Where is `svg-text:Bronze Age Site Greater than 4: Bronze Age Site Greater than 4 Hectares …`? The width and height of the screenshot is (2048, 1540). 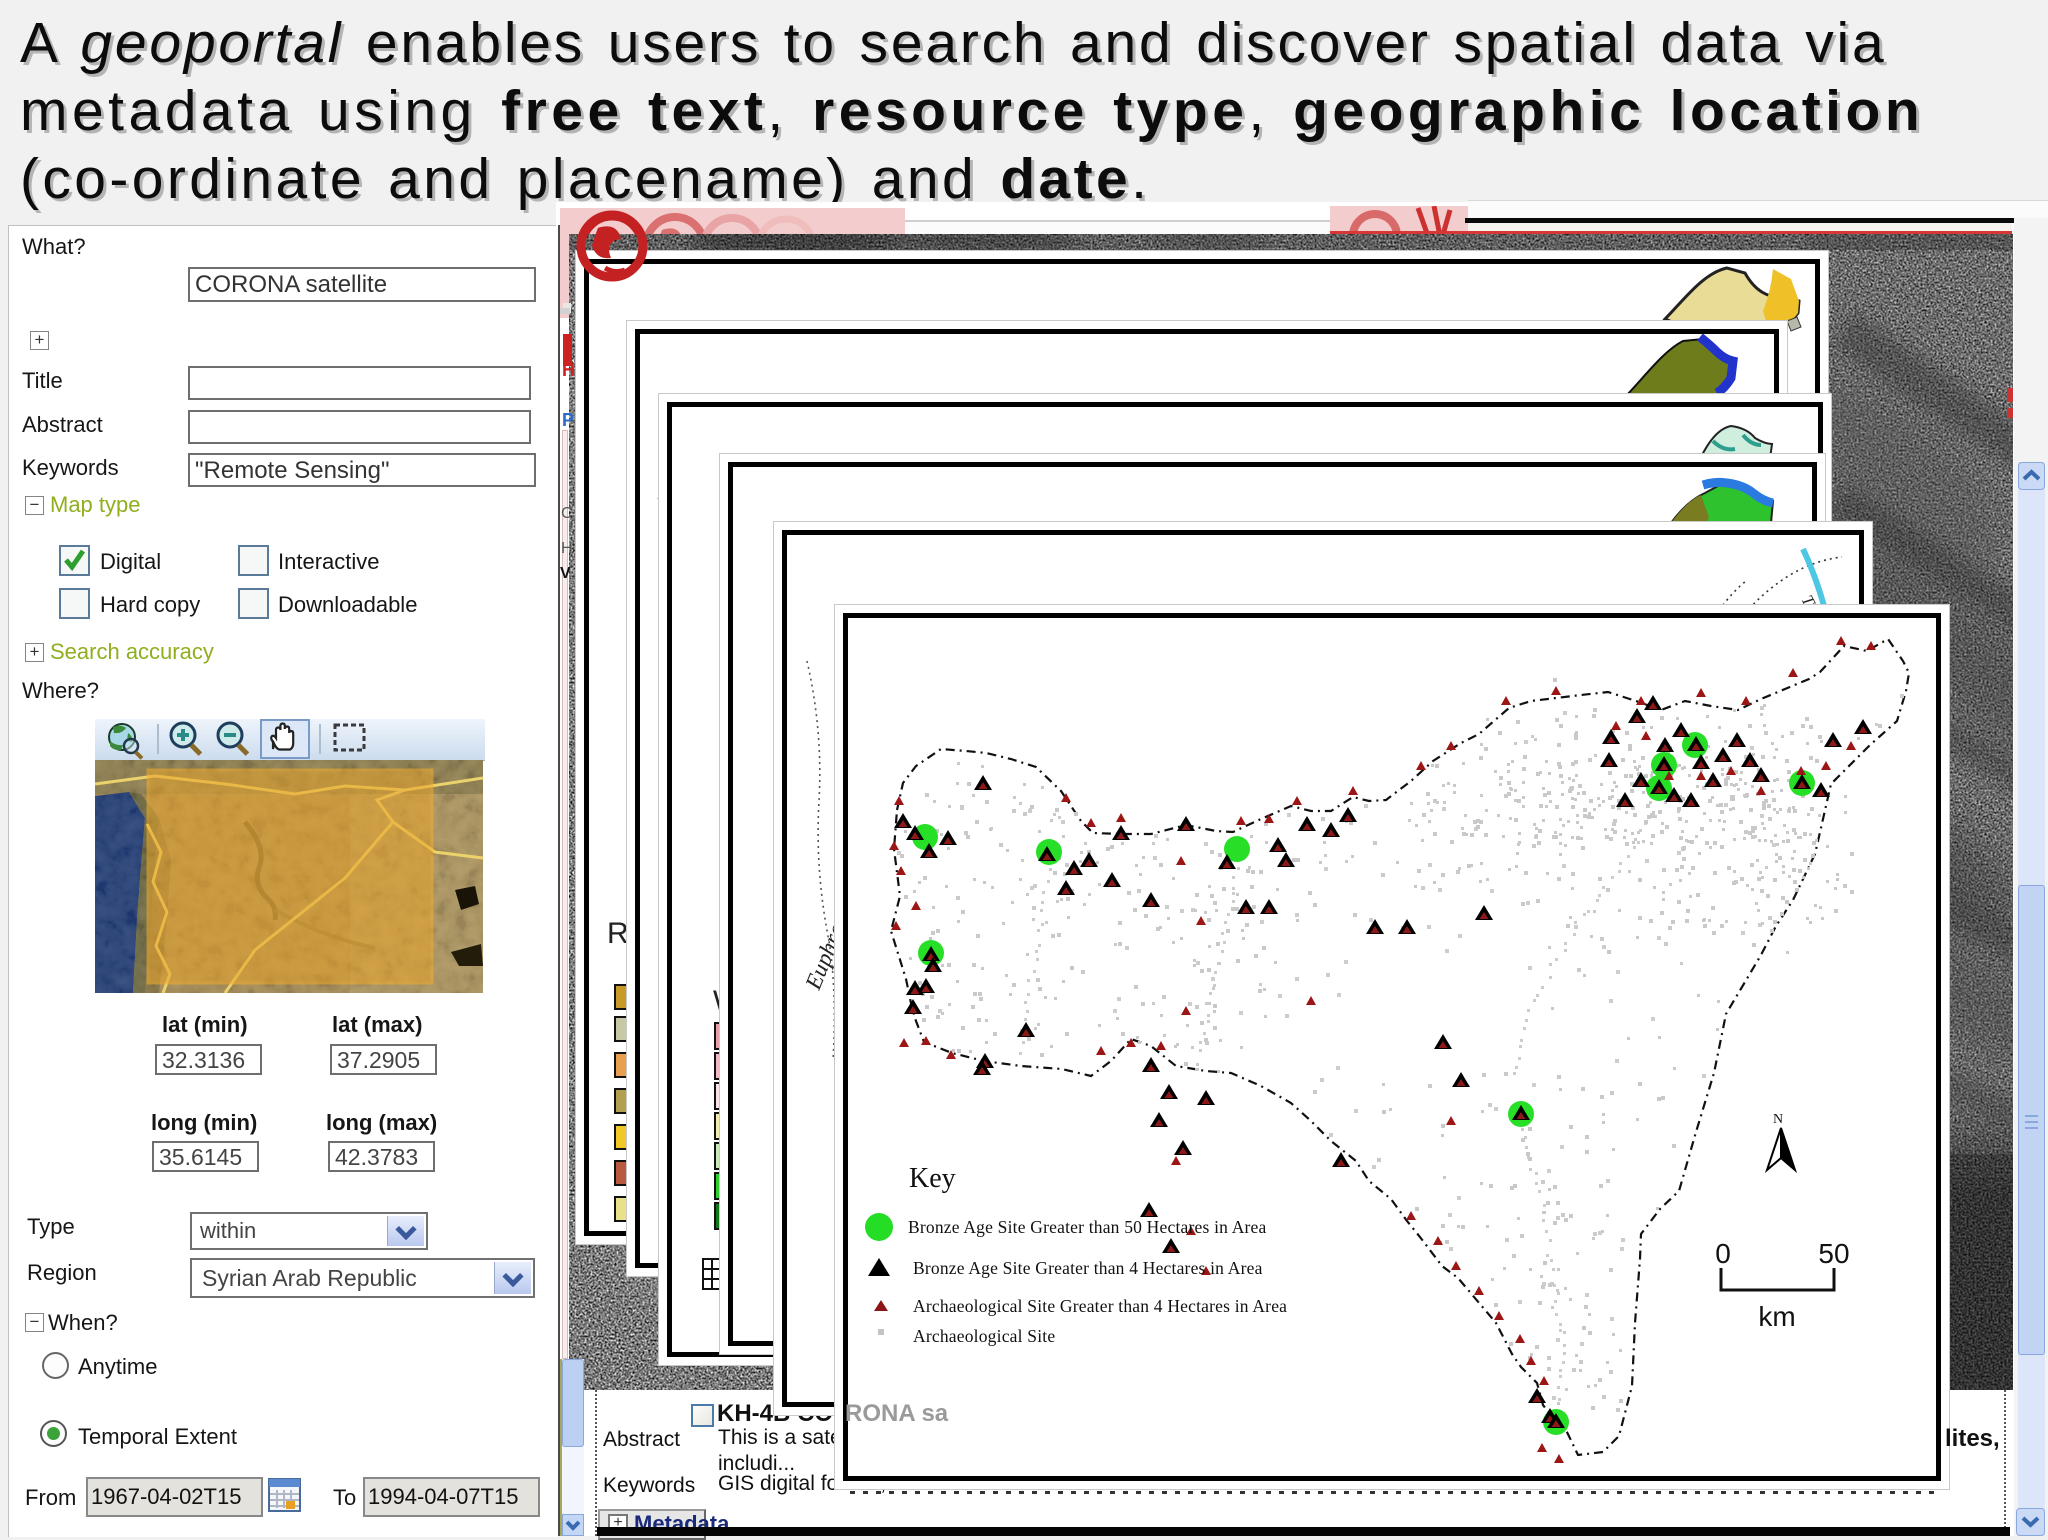 svg-text:Bronze Age Site Greater than 4: Bronze Age Site Greater than 4 Hectares … is located at coordinates (1088, 1268).